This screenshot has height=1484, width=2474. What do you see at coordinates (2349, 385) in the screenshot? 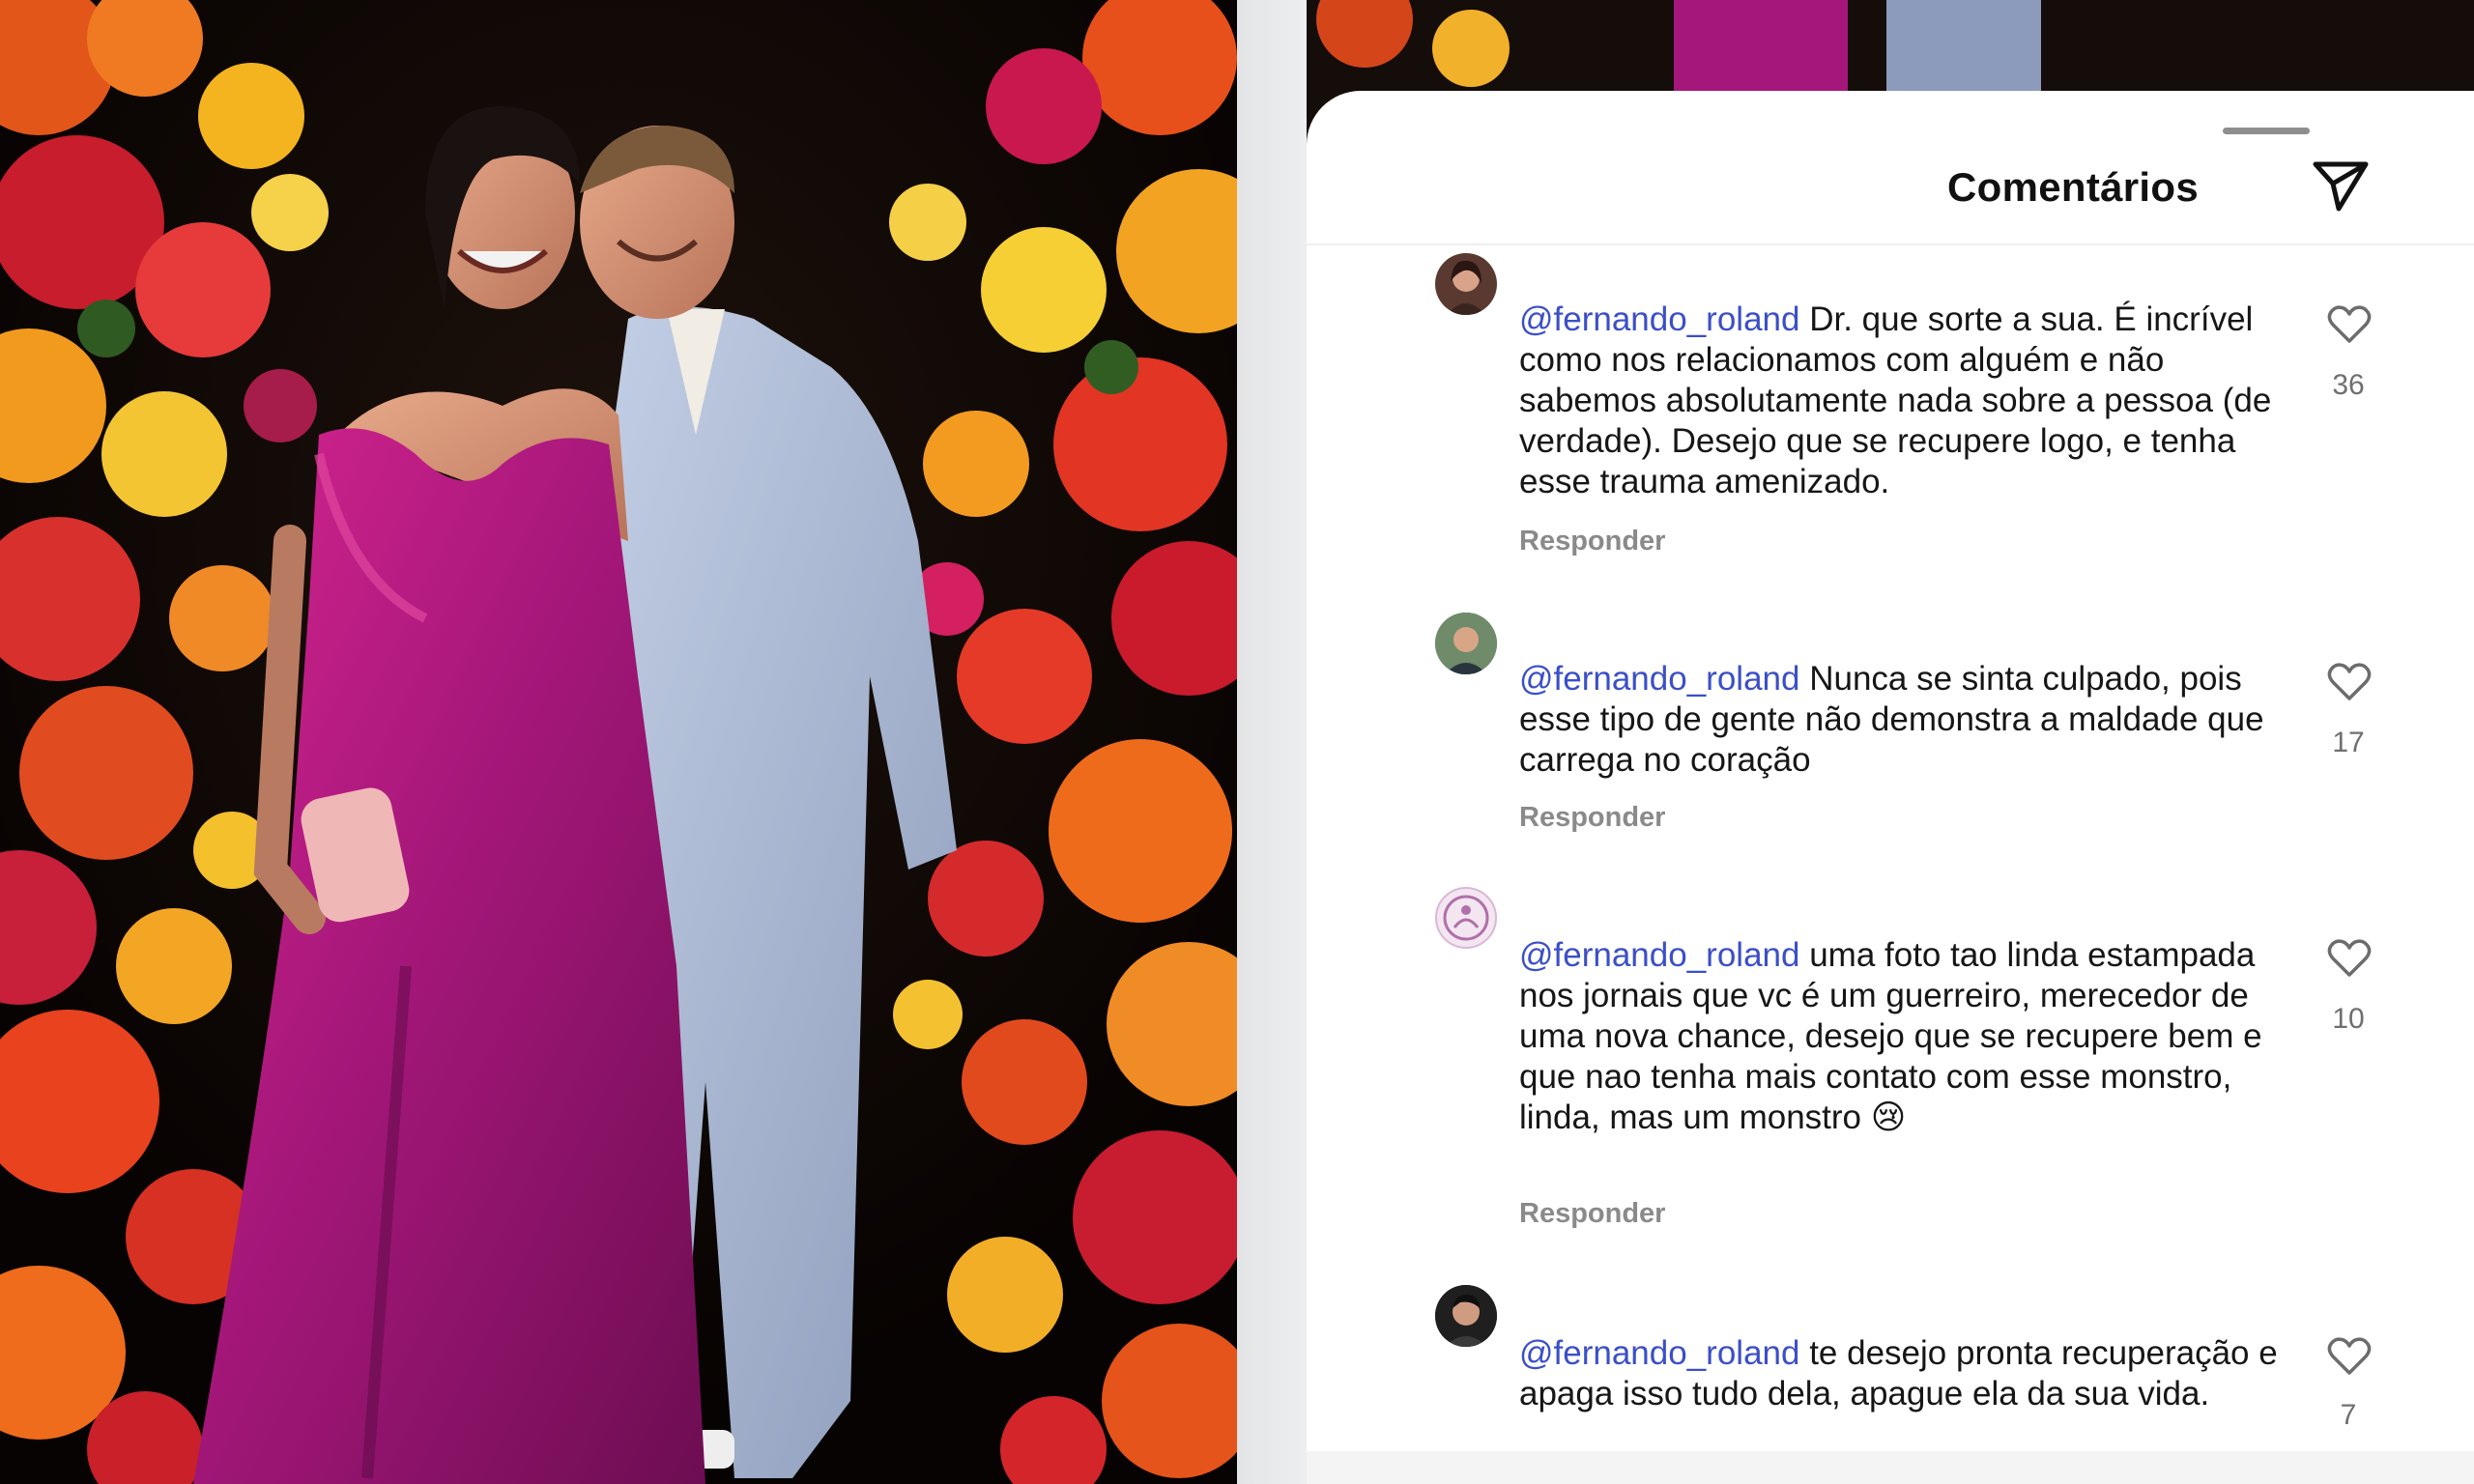
I see `like-count: 36` at bounding box center [2349, 385].